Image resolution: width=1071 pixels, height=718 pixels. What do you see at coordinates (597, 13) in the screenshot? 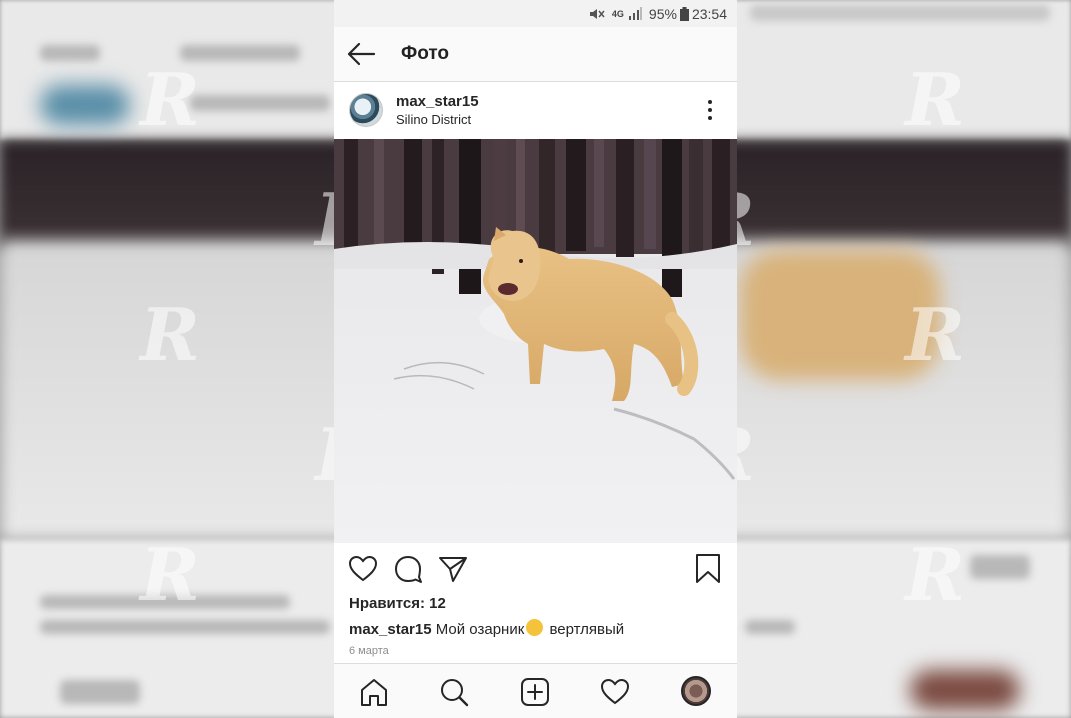
I see `mute-icon` at bounding box center [597, 13].